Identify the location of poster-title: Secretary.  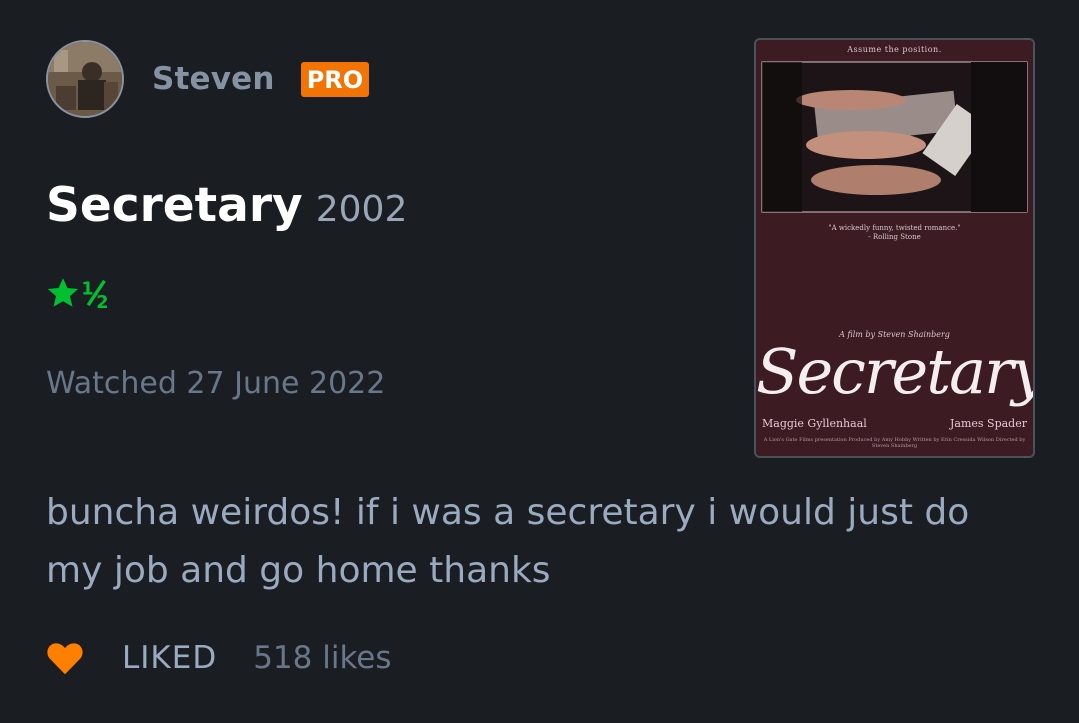
(895, 371).